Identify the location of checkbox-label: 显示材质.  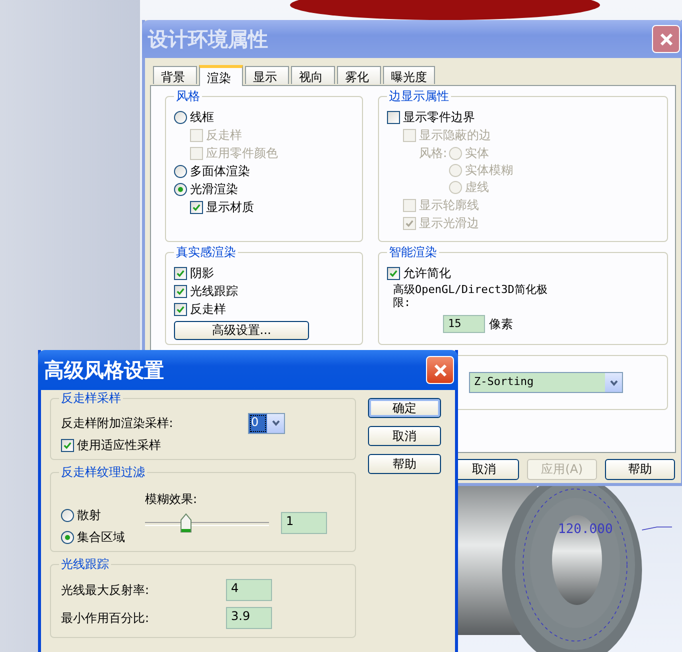
(230, 207).